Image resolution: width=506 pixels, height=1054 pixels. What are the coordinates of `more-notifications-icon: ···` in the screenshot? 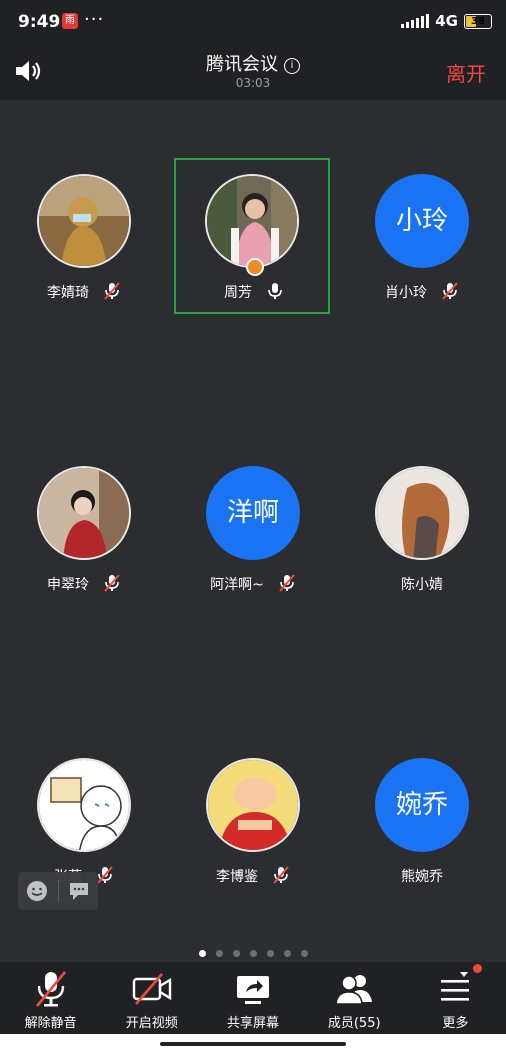 It's located at (94, 19).